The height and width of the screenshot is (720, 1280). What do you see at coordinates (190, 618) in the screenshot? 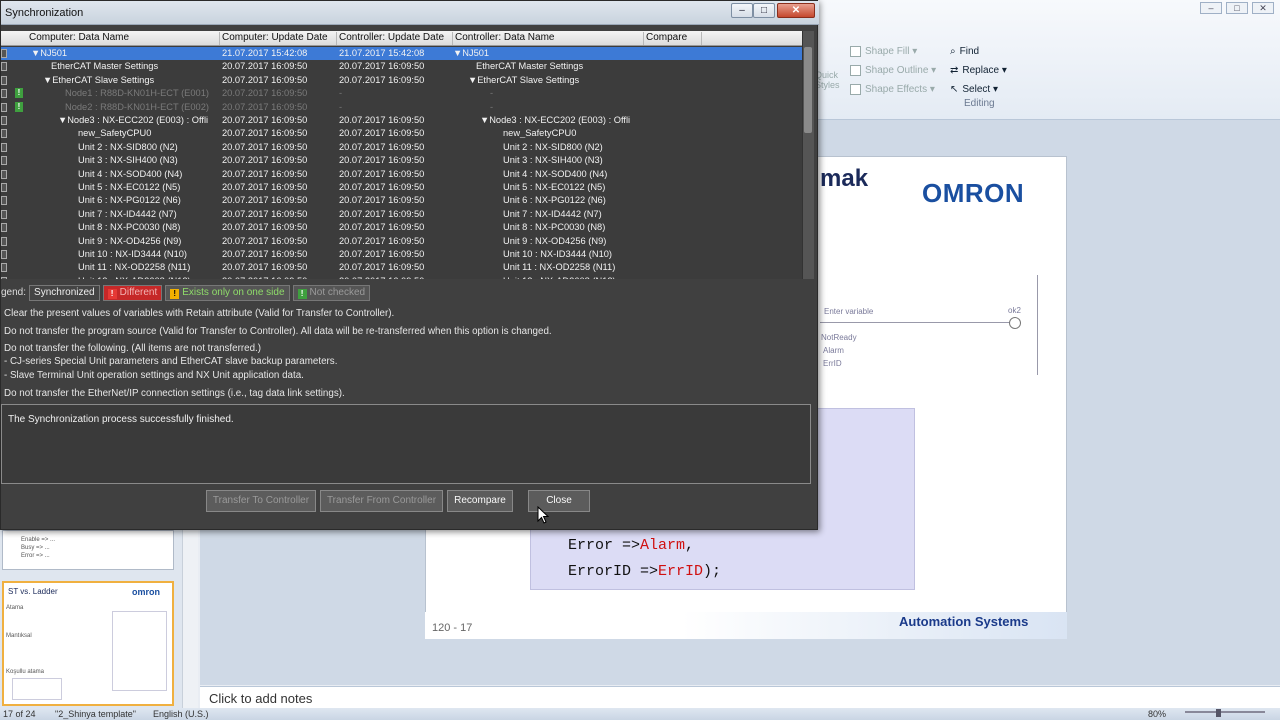
I see `thumbnail-scrollbar` at bounding box center [190, 618].